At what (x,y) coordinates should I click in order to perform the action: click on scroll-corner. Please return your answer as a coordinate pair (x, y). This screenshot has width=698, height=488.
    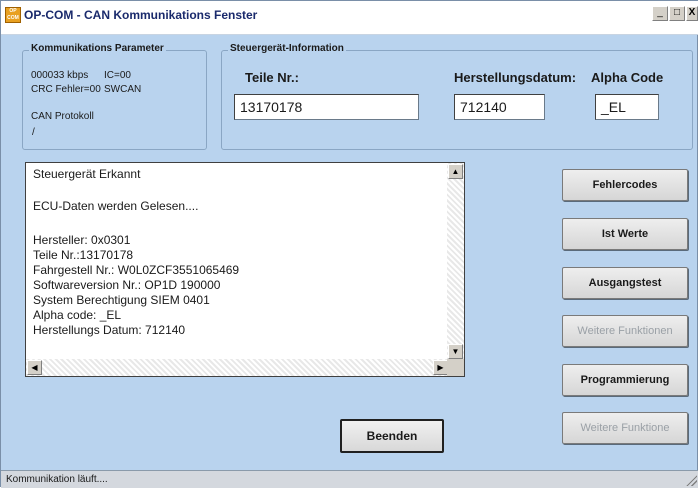
    Looking at the image, I should click on (455, 367).